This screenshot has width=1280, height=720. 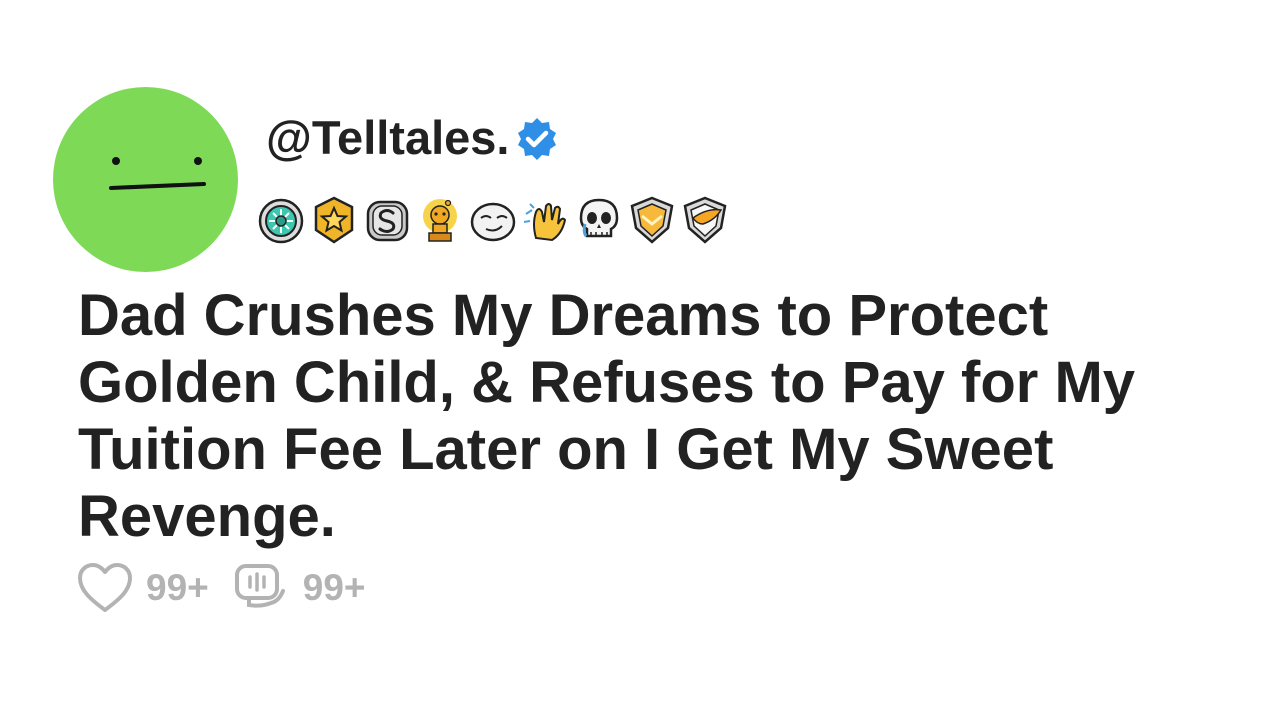 I want to click on like-count: 99+, so click(x=177, y=587).